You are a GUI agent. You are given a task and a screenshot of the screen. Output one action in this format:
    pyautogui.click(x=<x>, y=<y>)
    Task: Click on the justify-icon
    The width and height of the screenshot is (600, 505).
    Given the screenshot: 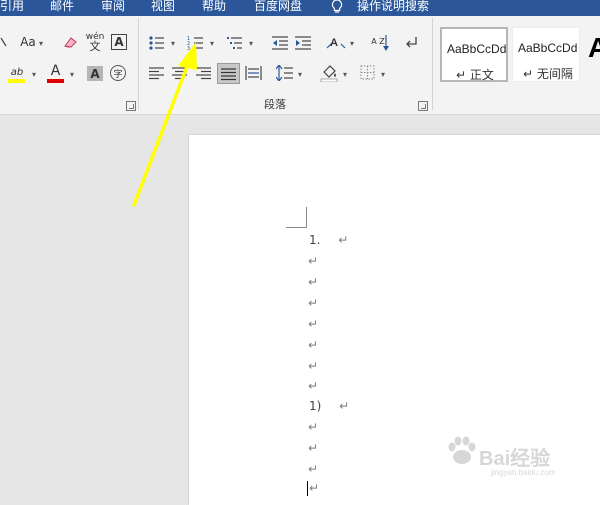 What is the action you would take?
    pyautogui.click(x=228, y=74)
    